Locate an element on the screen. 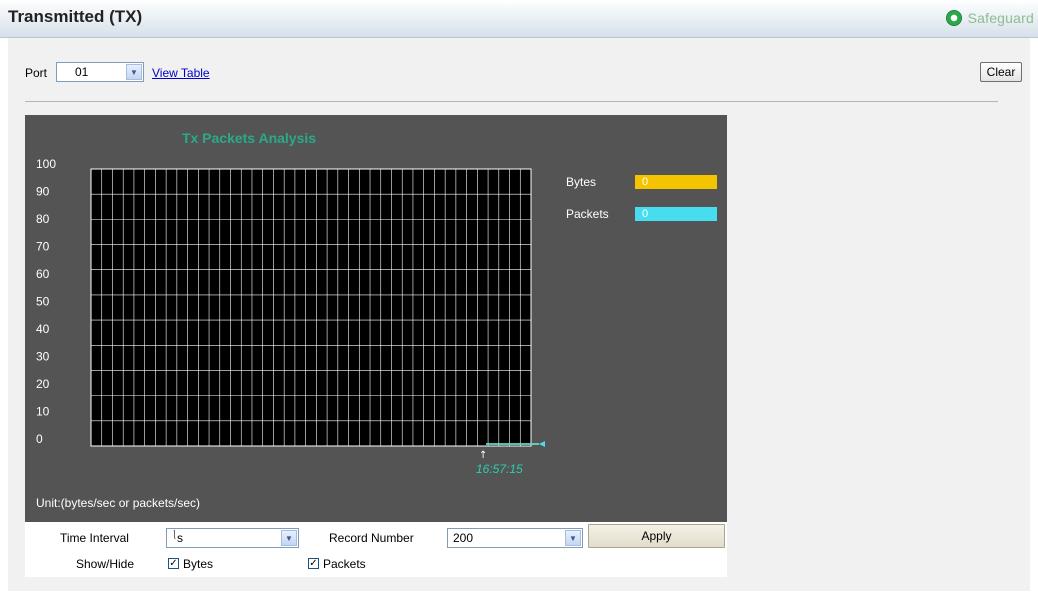 The image size is (1038, 599). chart-title: Tx Packets Analysis is located at coordinates (249, 138).